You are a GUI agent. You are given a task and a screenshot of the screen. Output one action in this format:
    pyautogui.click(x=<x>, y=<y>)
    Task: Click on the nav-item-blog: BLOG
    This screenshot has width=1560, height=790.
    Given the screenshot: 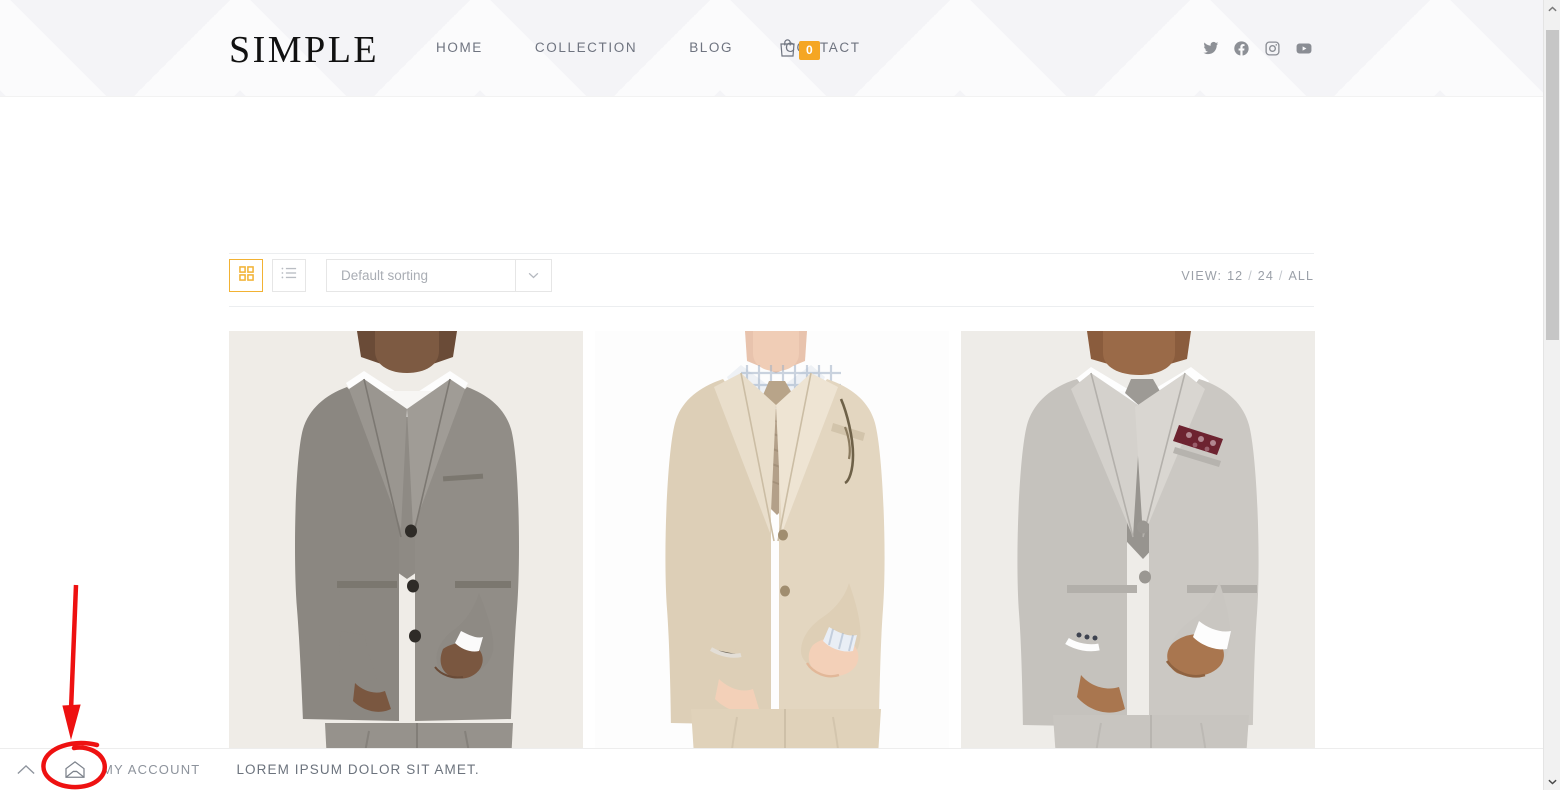 What is the action you would take?
    pyautogui.click(x=711, y=47)
    